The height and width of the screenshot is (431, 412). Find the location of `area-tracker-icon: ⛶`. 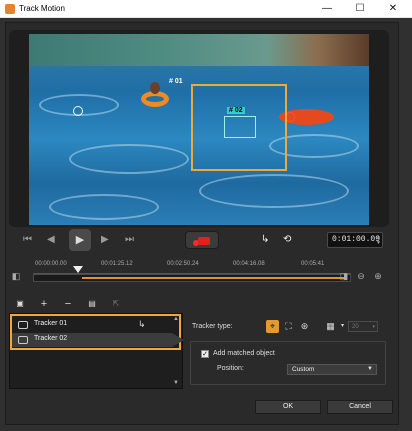

area-tracker-icon: ⛶ is located at coordinates (288, 326).